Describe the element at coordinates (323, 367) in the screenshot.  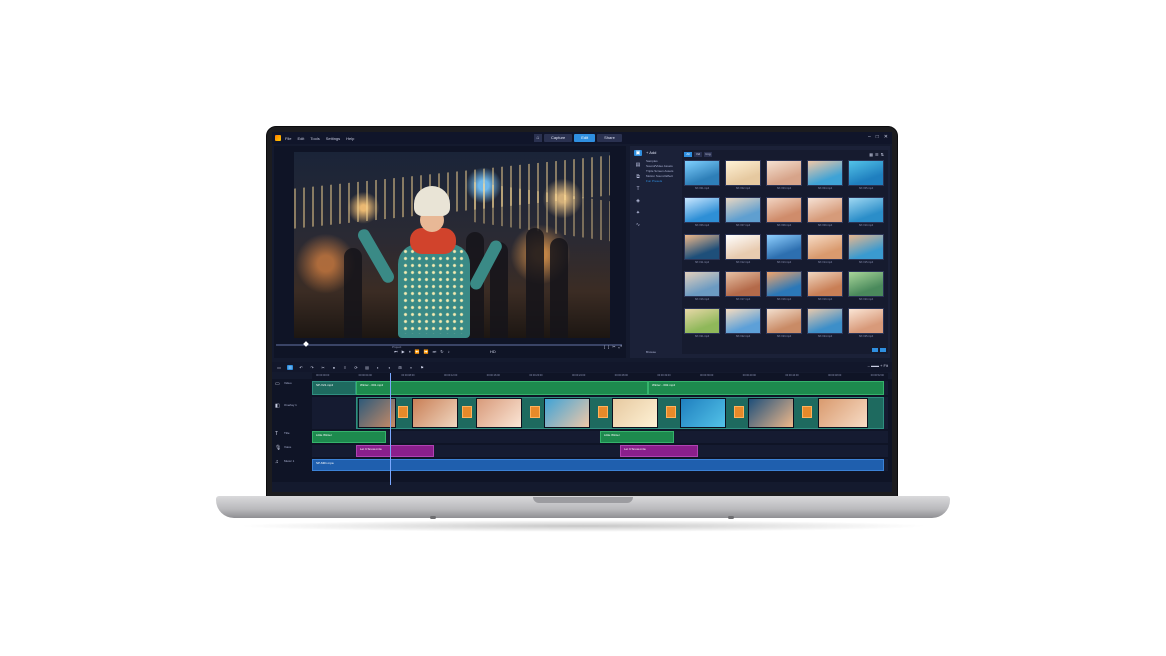
I see `cut-icon: ✂` at that location.